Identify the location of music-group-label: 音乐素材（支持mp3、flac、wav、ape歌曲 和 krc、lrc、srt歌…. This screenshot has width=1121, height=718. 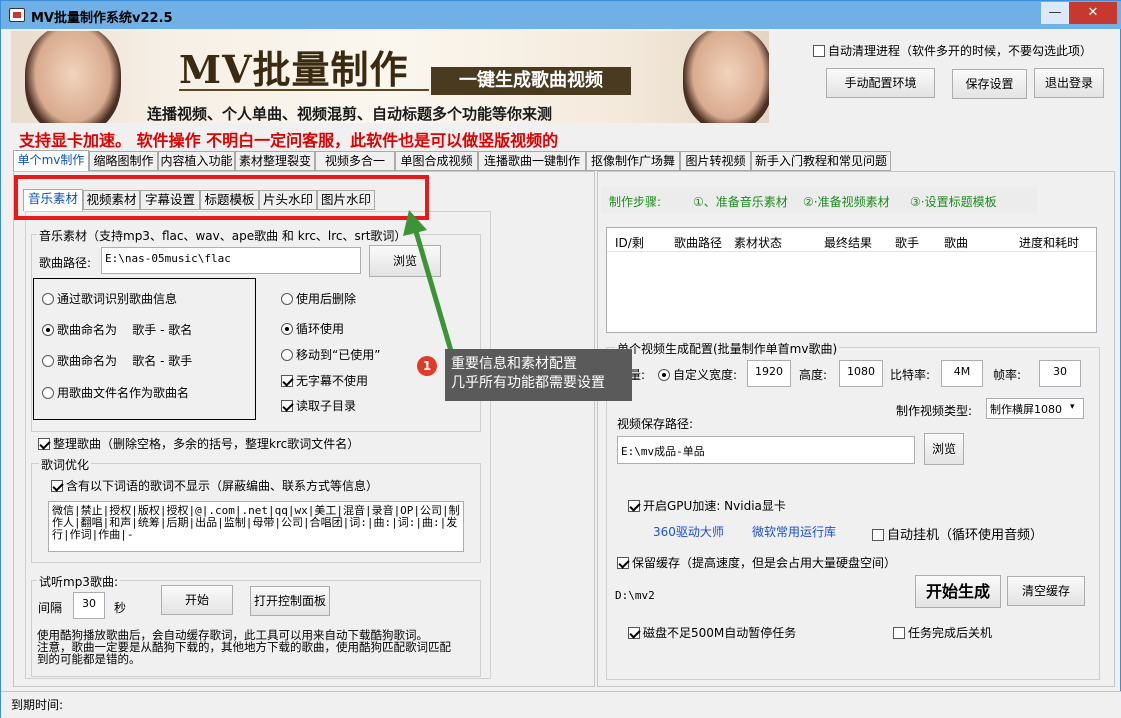
(223, 235).